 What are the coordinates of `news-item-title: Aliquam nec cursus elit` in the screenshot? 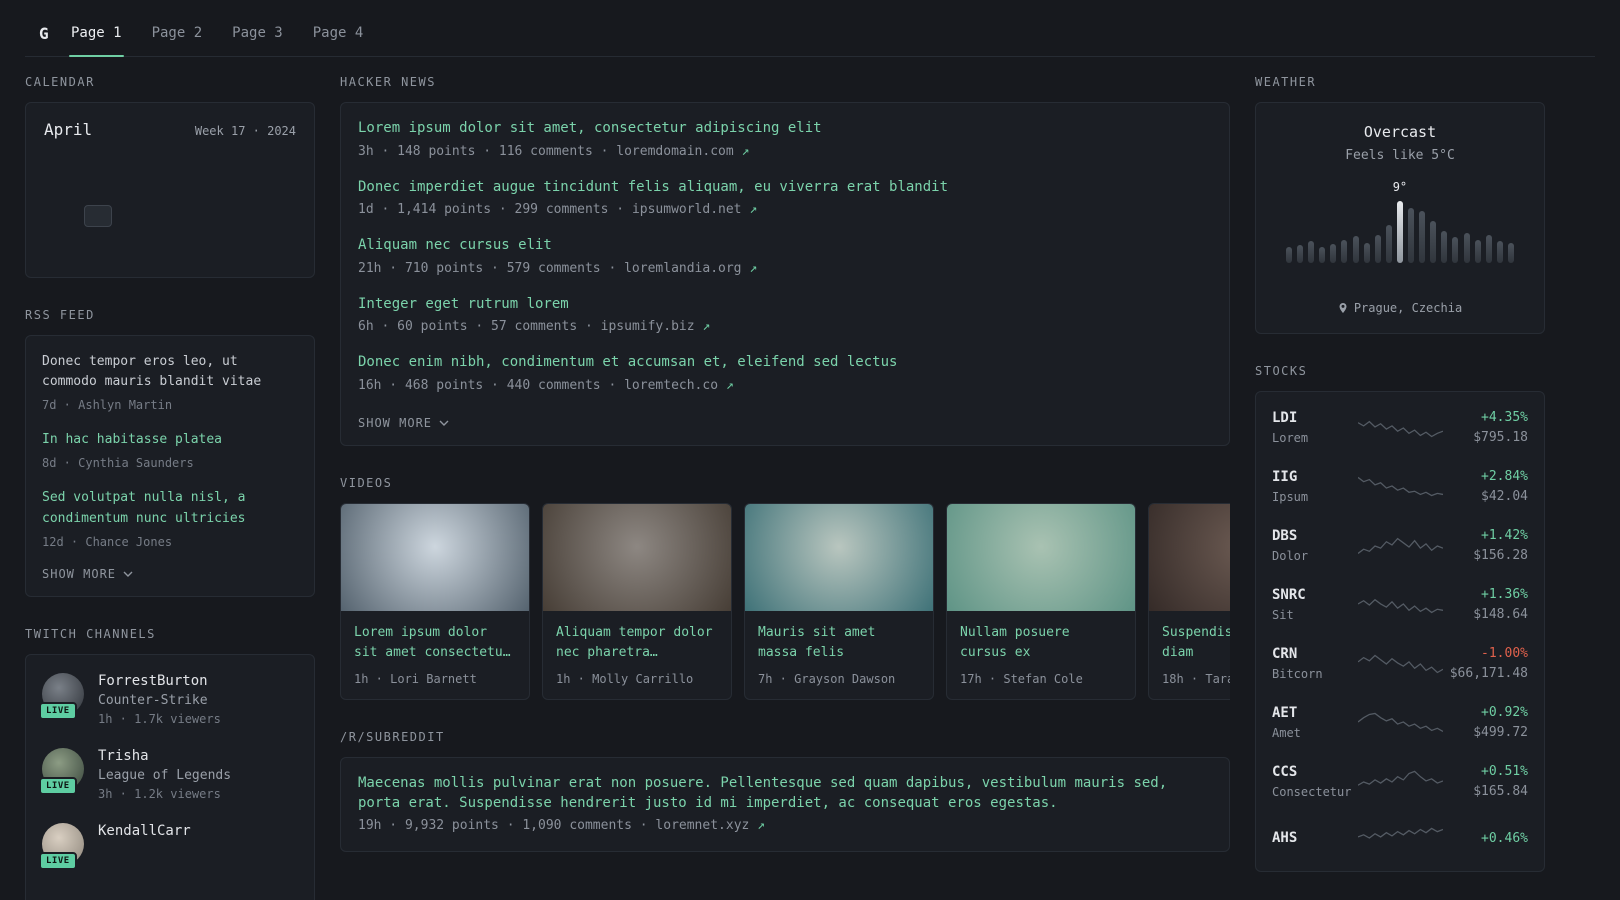 It's located at (785, 246).